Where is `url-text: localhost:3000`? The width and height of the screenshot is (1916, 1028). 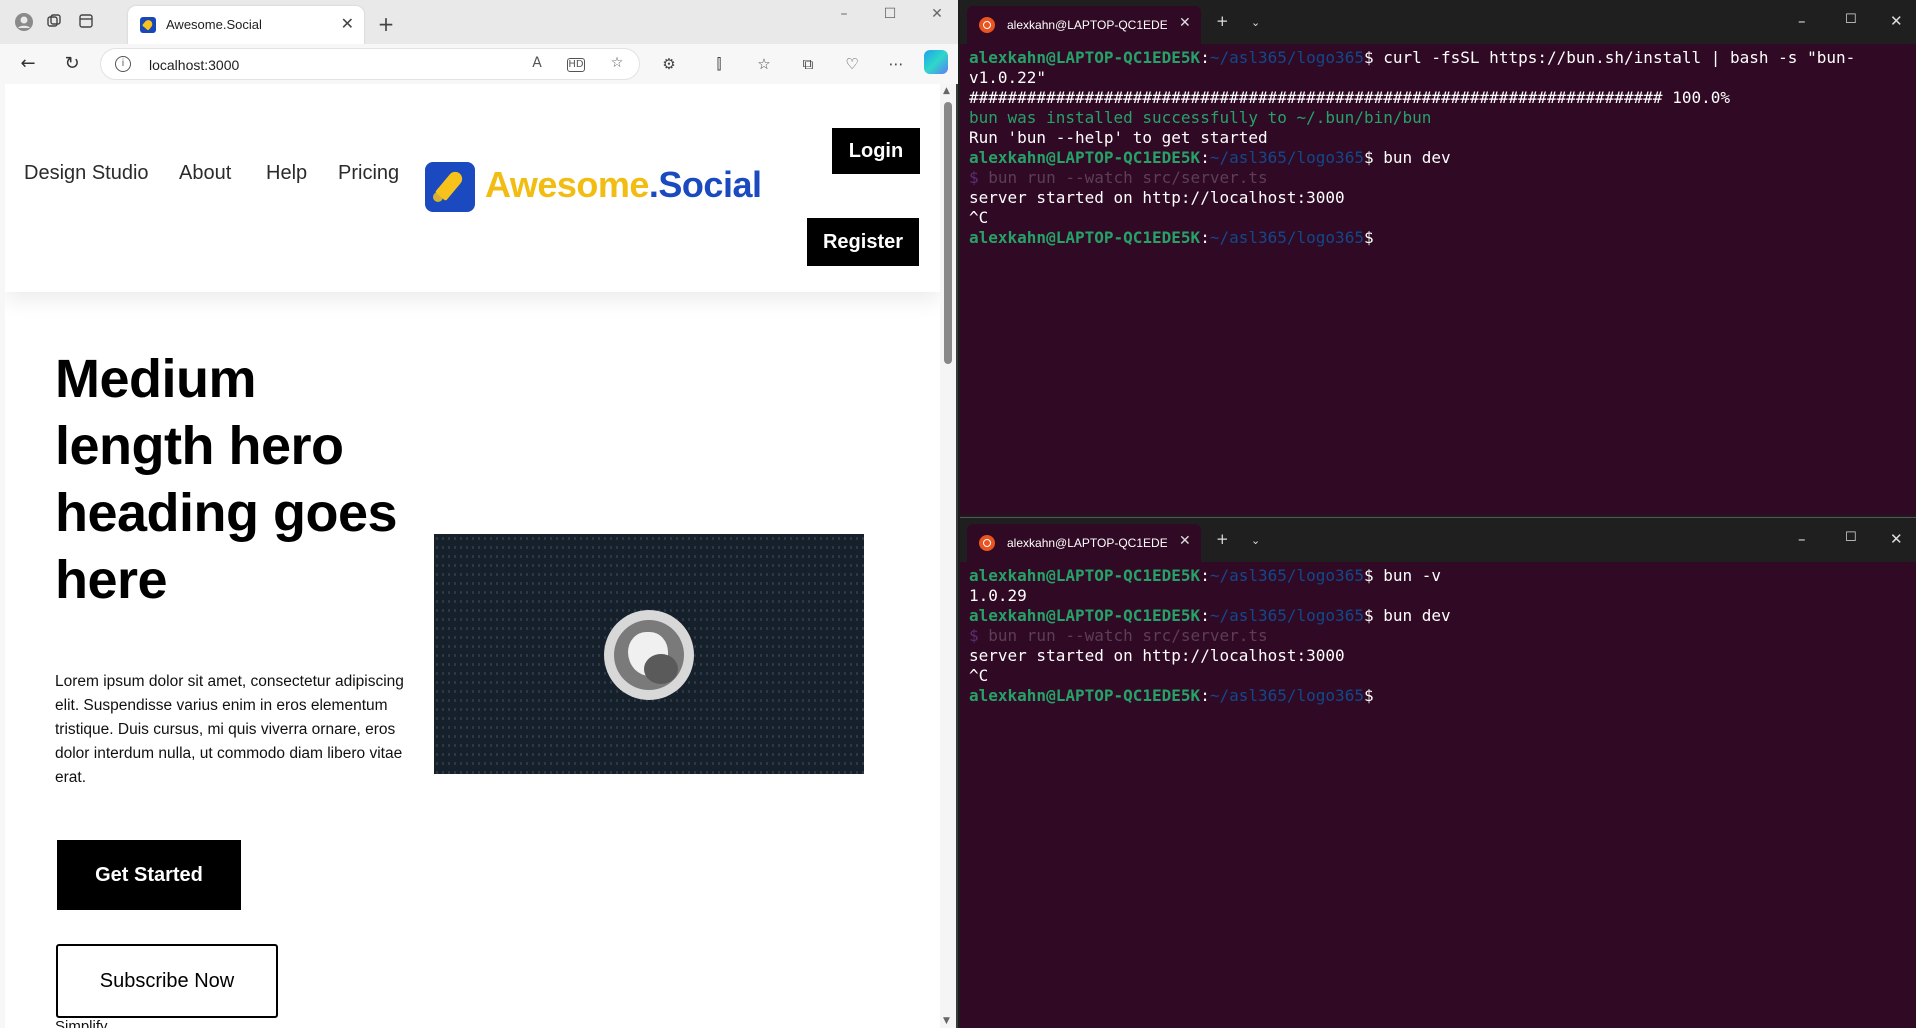
url-text: localhost:3000 is located at coordinates (194, 65).